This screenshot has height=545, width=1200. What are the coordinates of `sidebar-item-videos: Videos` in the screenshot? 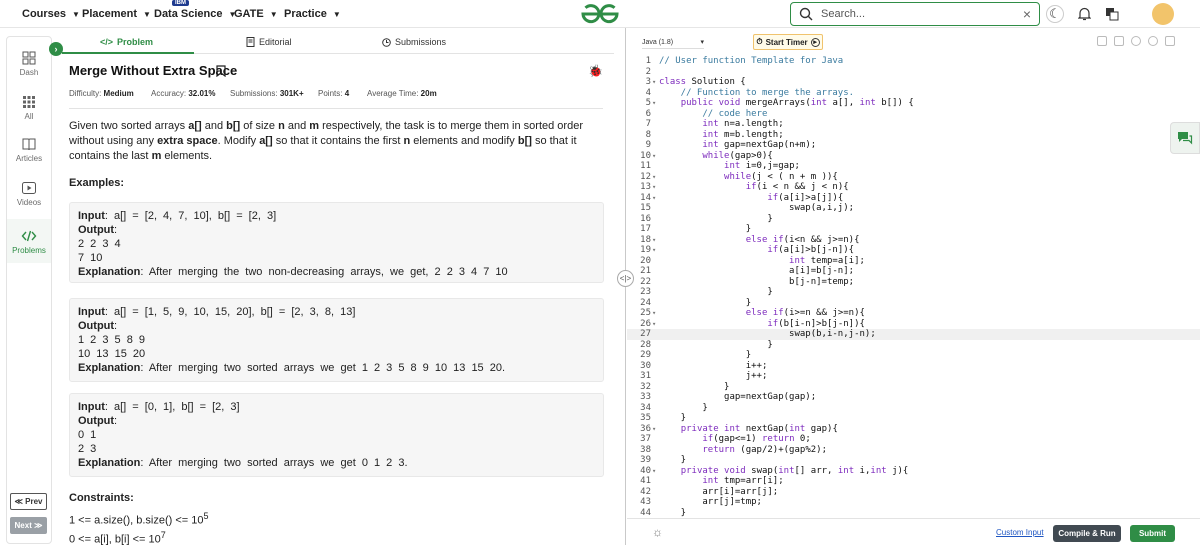 It's located at (29, 194).